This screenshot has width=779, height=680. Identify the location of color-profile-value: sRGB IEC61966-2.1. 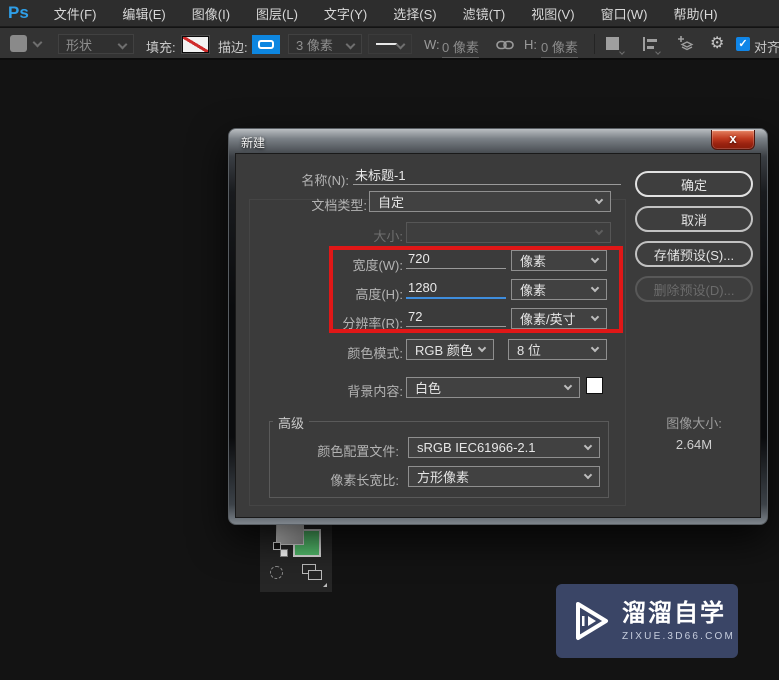
(476, 447).